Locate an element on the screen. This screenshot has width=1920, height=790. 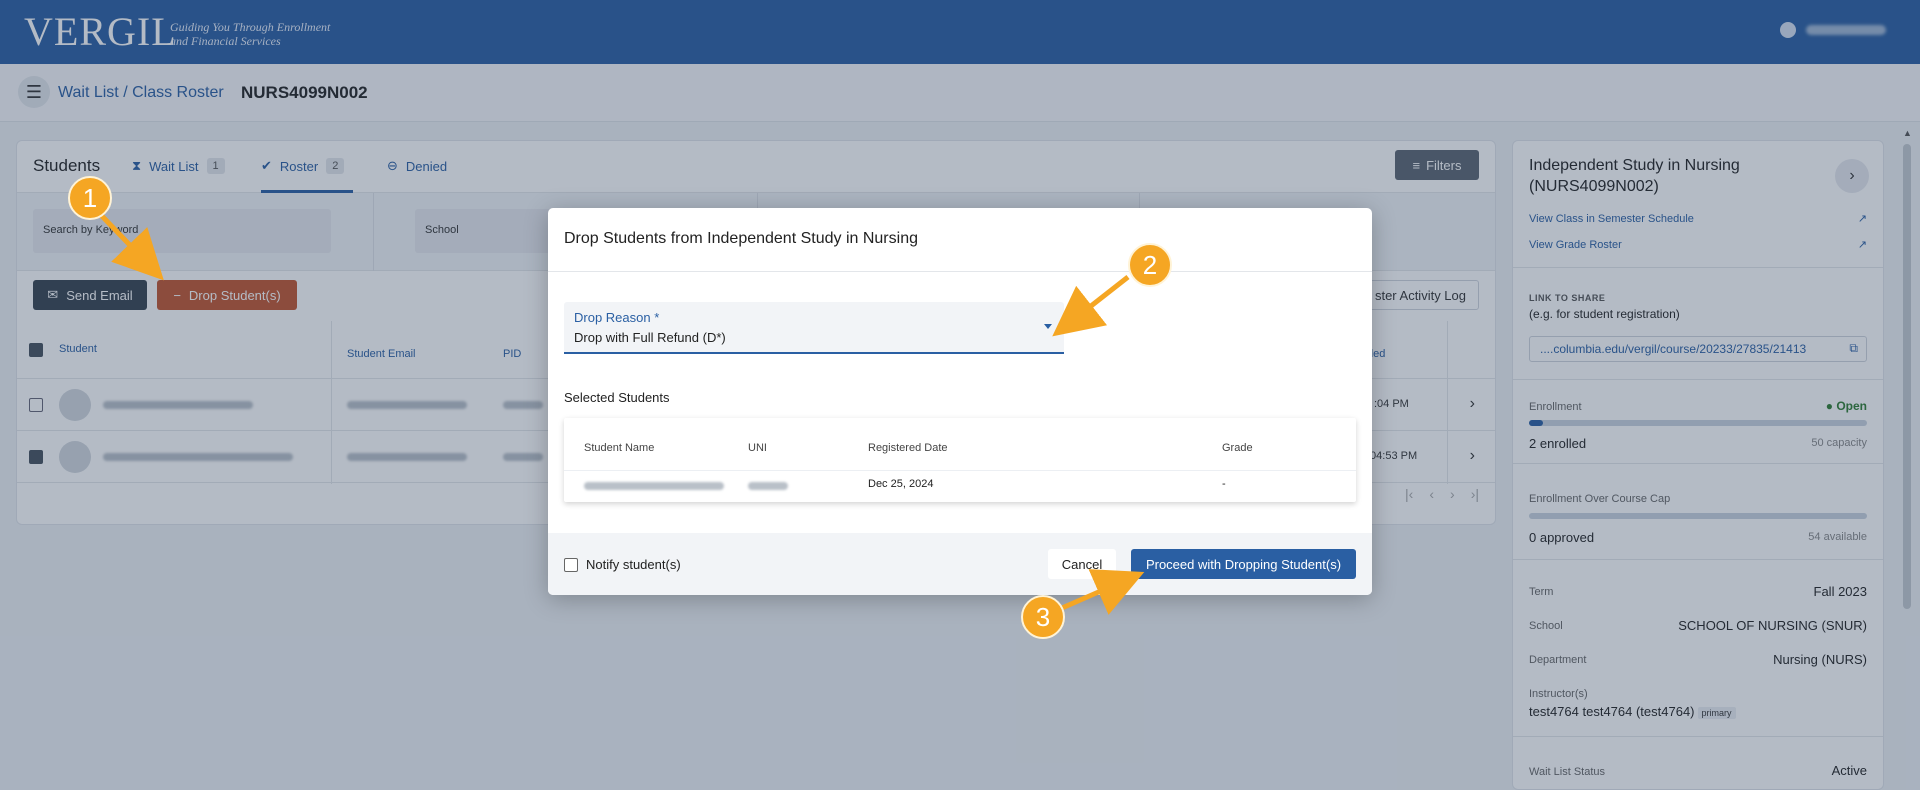
notify-students-checkbox: Notify student(s) is located at coordinates (622, 564).